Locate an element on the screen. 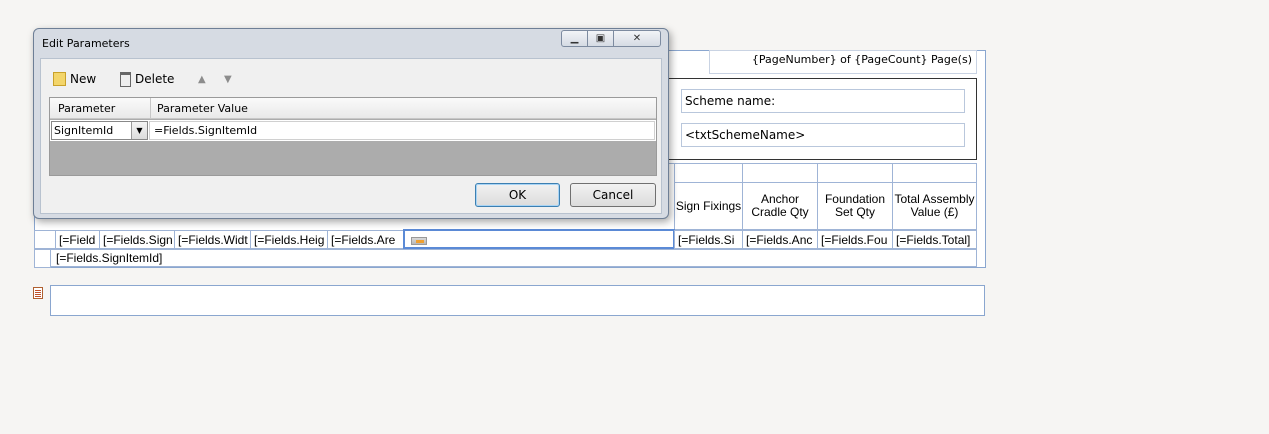  move-up-button: ▲ is located at coordinates (202, 79).